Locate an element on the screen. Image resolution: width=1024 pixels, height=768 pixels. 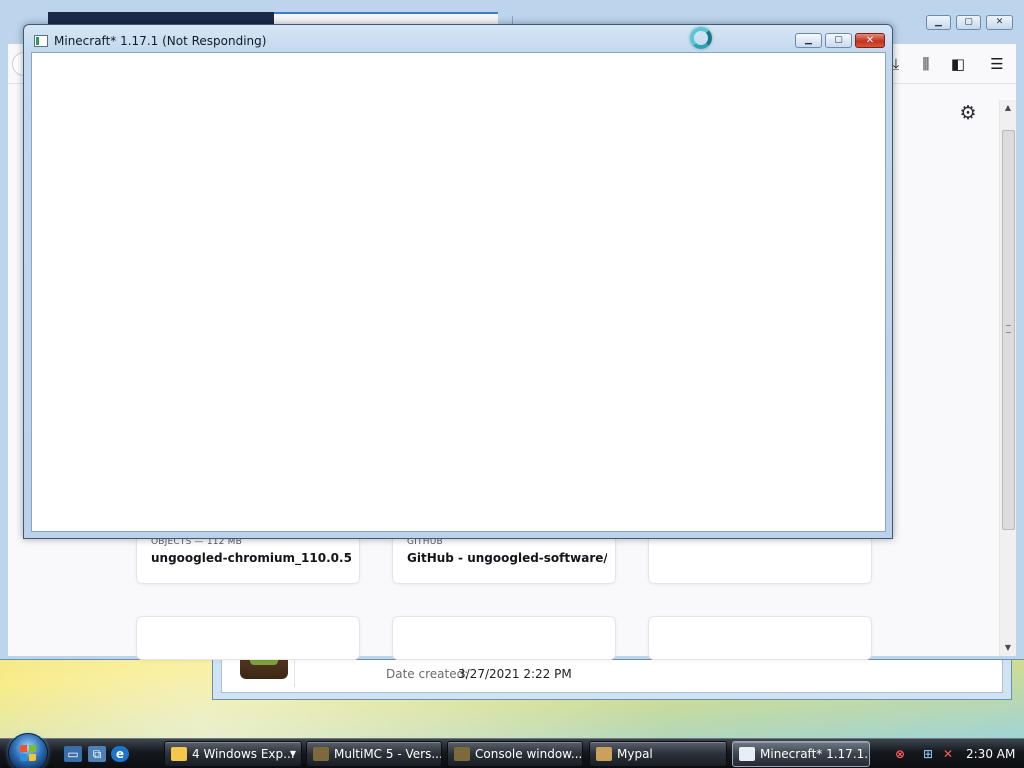
menu-icon: ☰ is located at coordinates (997, 64).